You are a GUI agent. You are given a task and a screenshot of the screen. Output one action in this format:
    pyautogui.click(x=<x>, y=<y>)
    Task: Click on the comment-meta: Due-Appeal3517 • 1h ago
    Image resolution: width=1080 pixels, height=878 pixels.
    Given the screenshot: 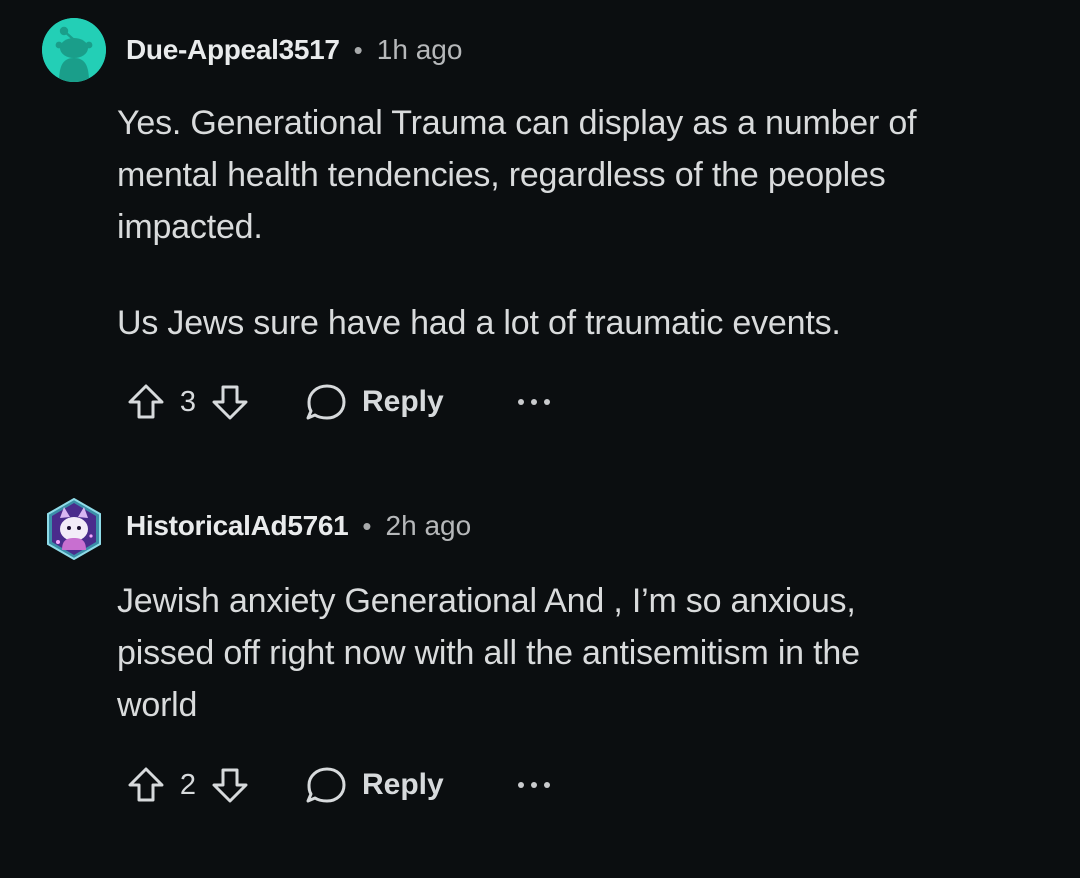 What is the action you would take?
    pyautogui.click(x=294, y=50)
    